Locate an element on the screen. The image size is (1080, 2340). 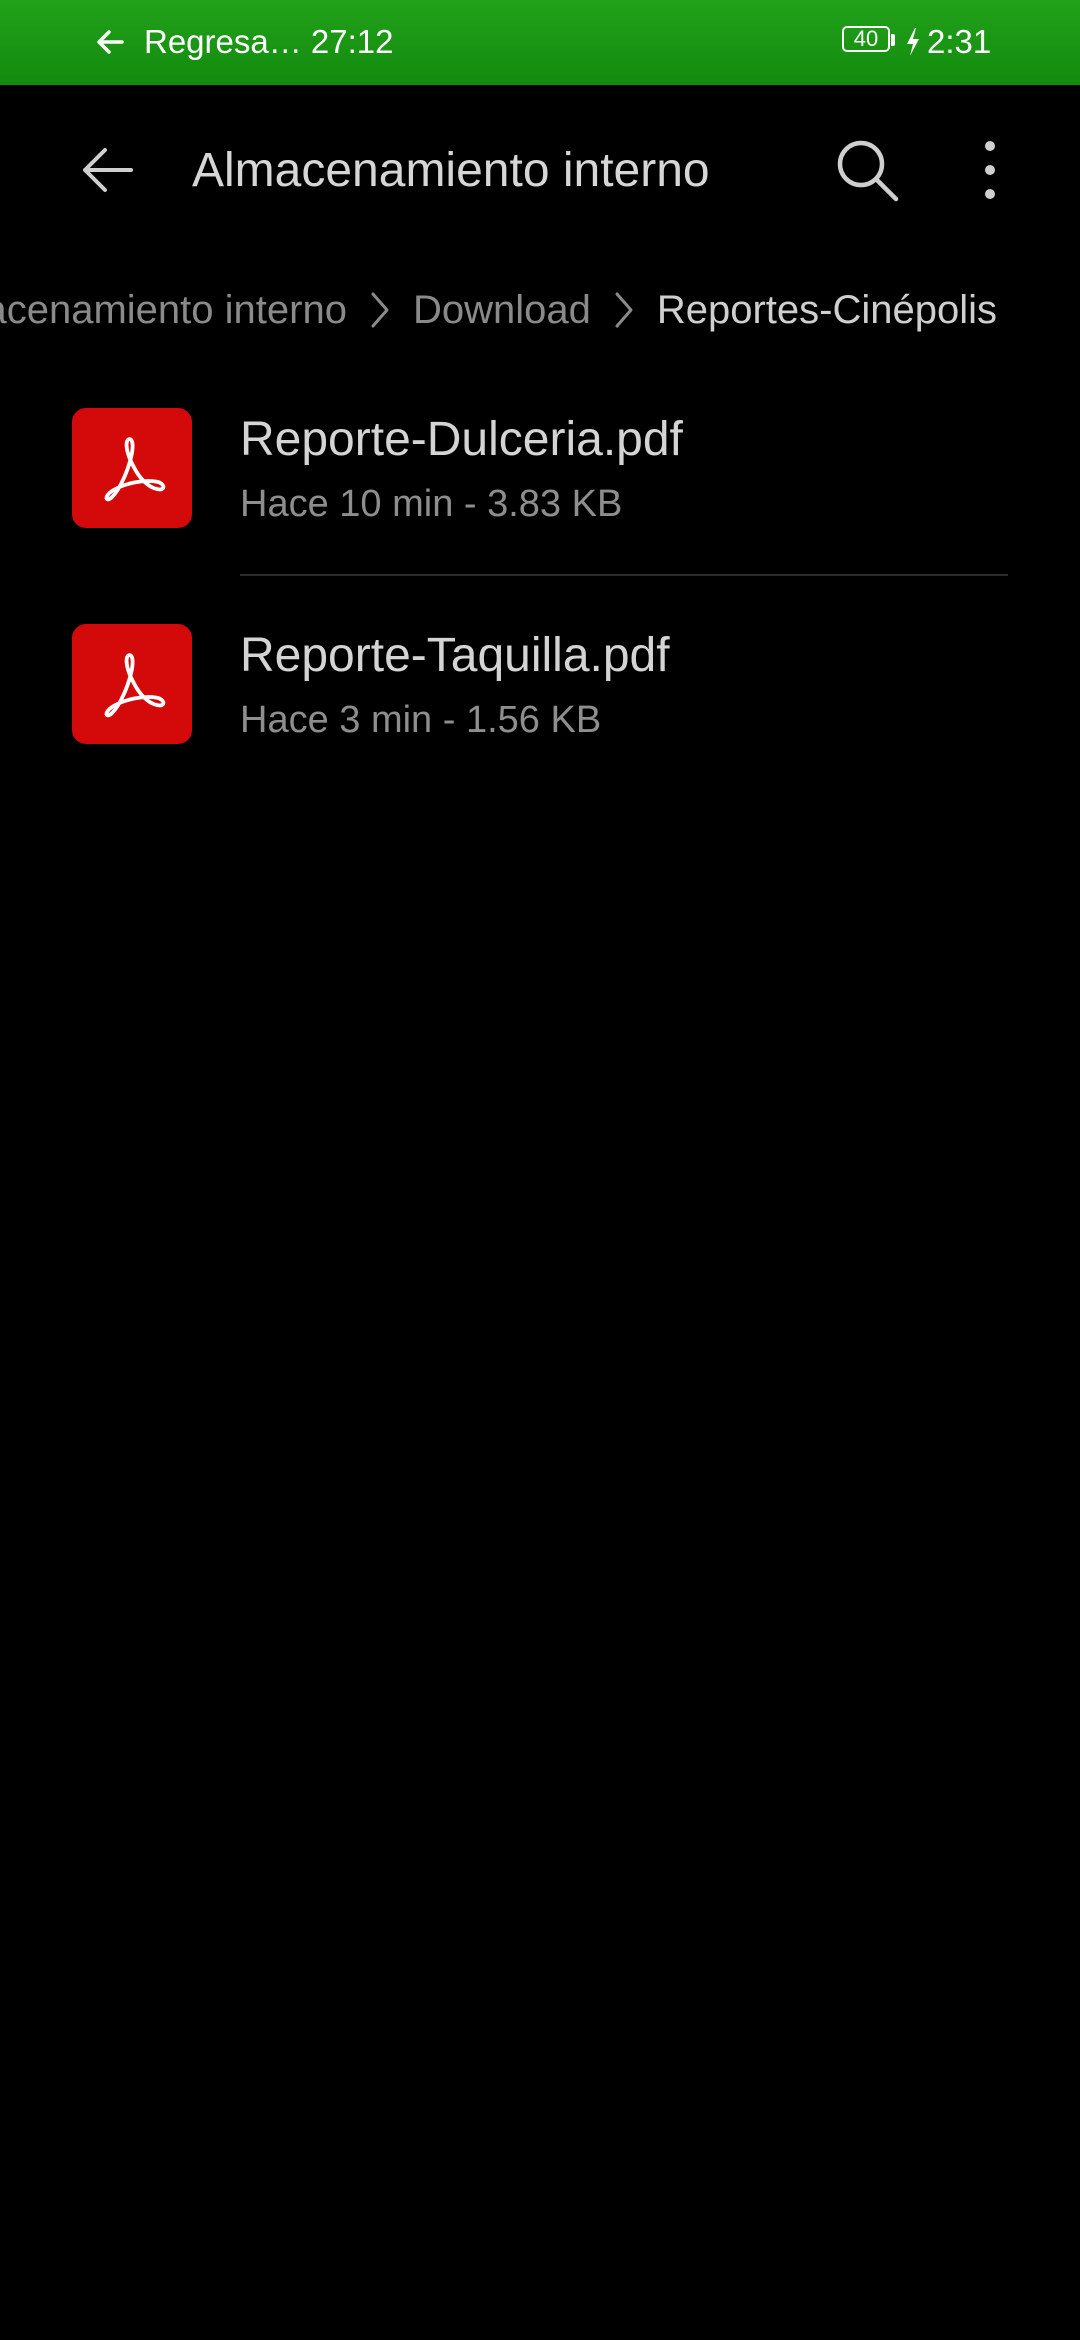
back-button is located at coordinates (107, 170).